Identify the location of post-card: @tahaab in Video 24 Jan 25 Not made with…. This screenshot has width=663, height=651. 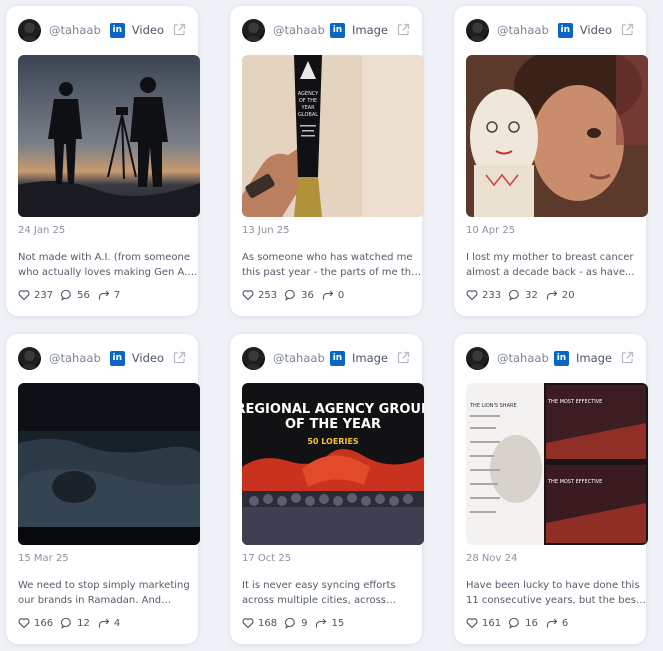
(103, 161).